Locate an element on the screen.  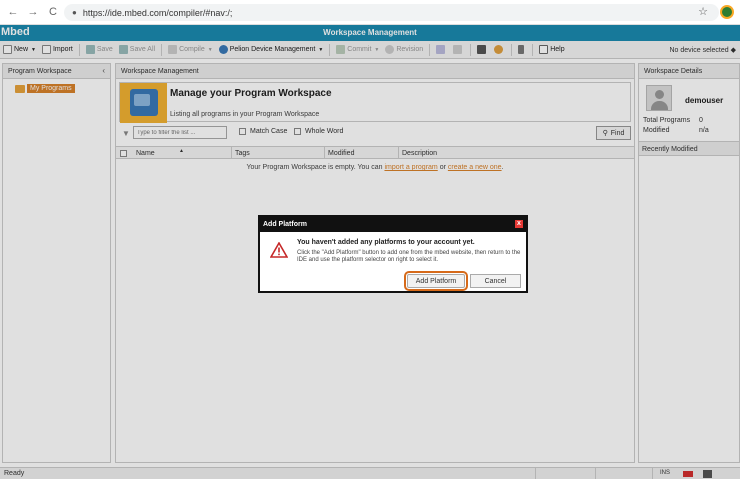
dialog-title: Add Platform is located at coordinates (285, 224).